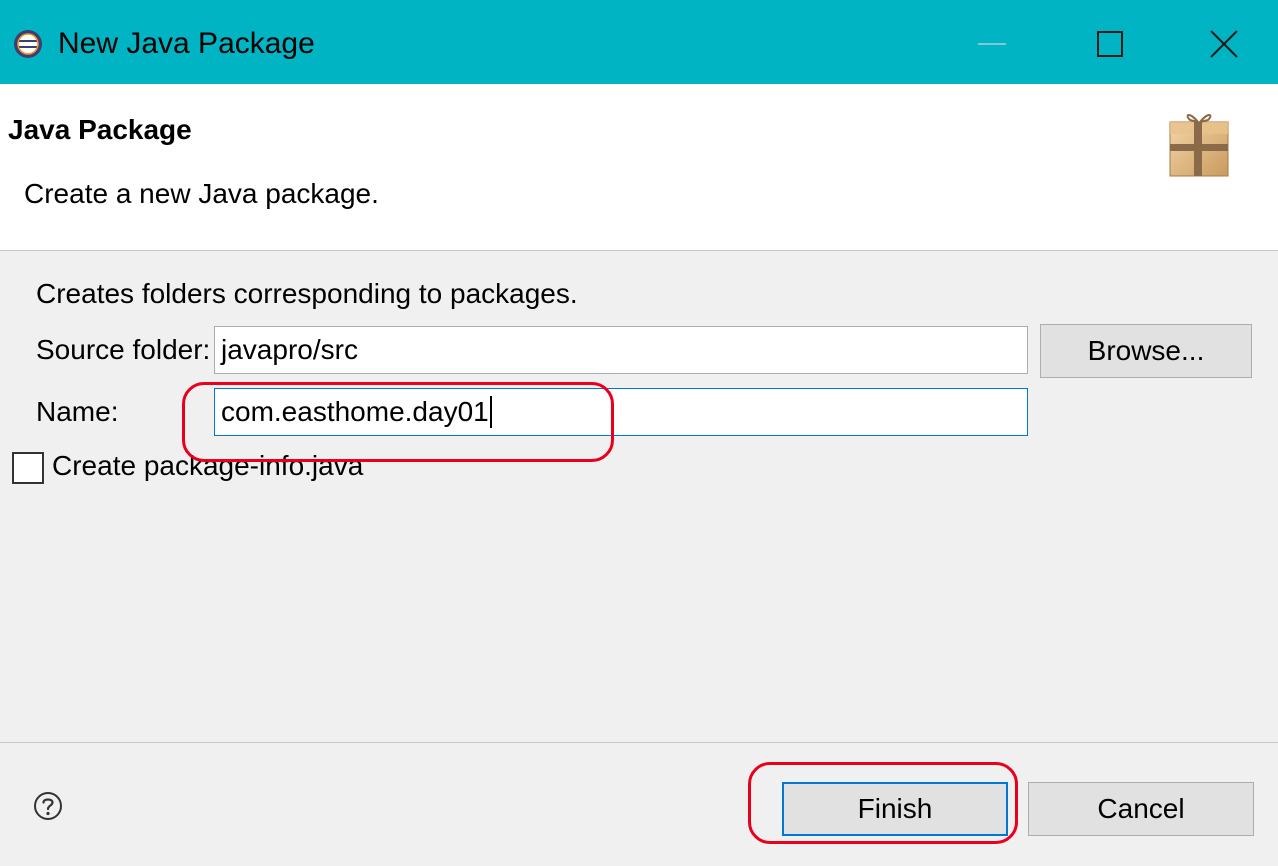 The height and width of the screenshot is (866, 1278). I want to click on window-title: New Java Package, so click(186, 43).